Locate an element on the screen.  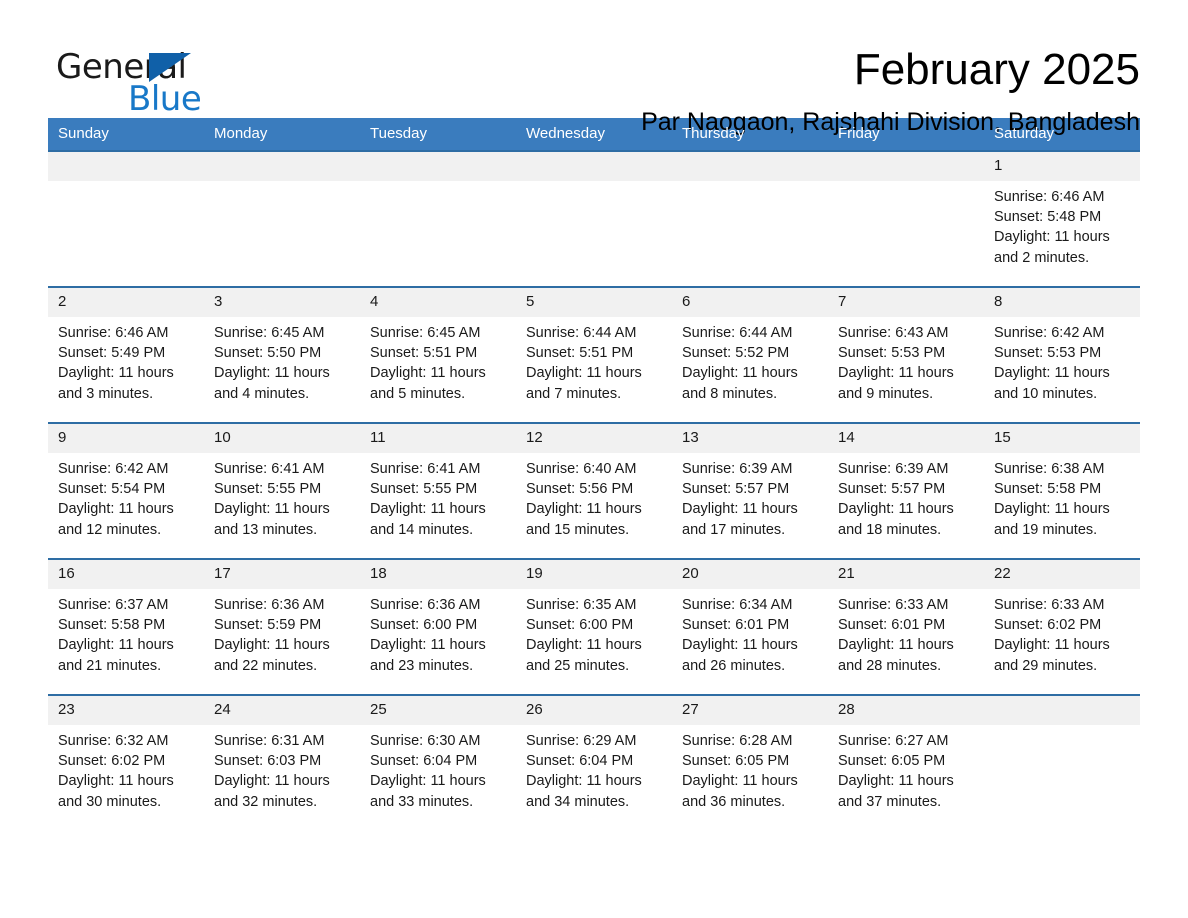
daylight-text: Daylight: 11 hours and 7 minutes. is located at coordinates (584, 383).